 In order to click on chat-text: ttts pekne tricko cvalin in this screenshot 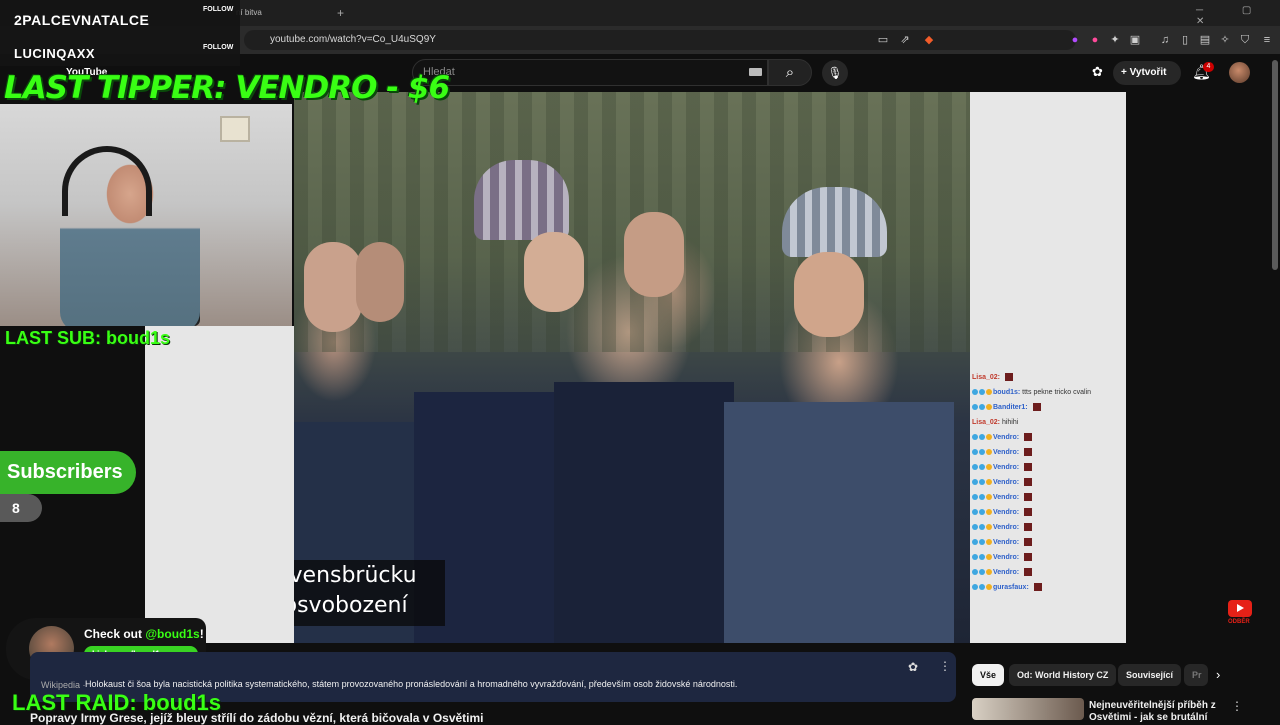, I will do `click(1057, 392)`.